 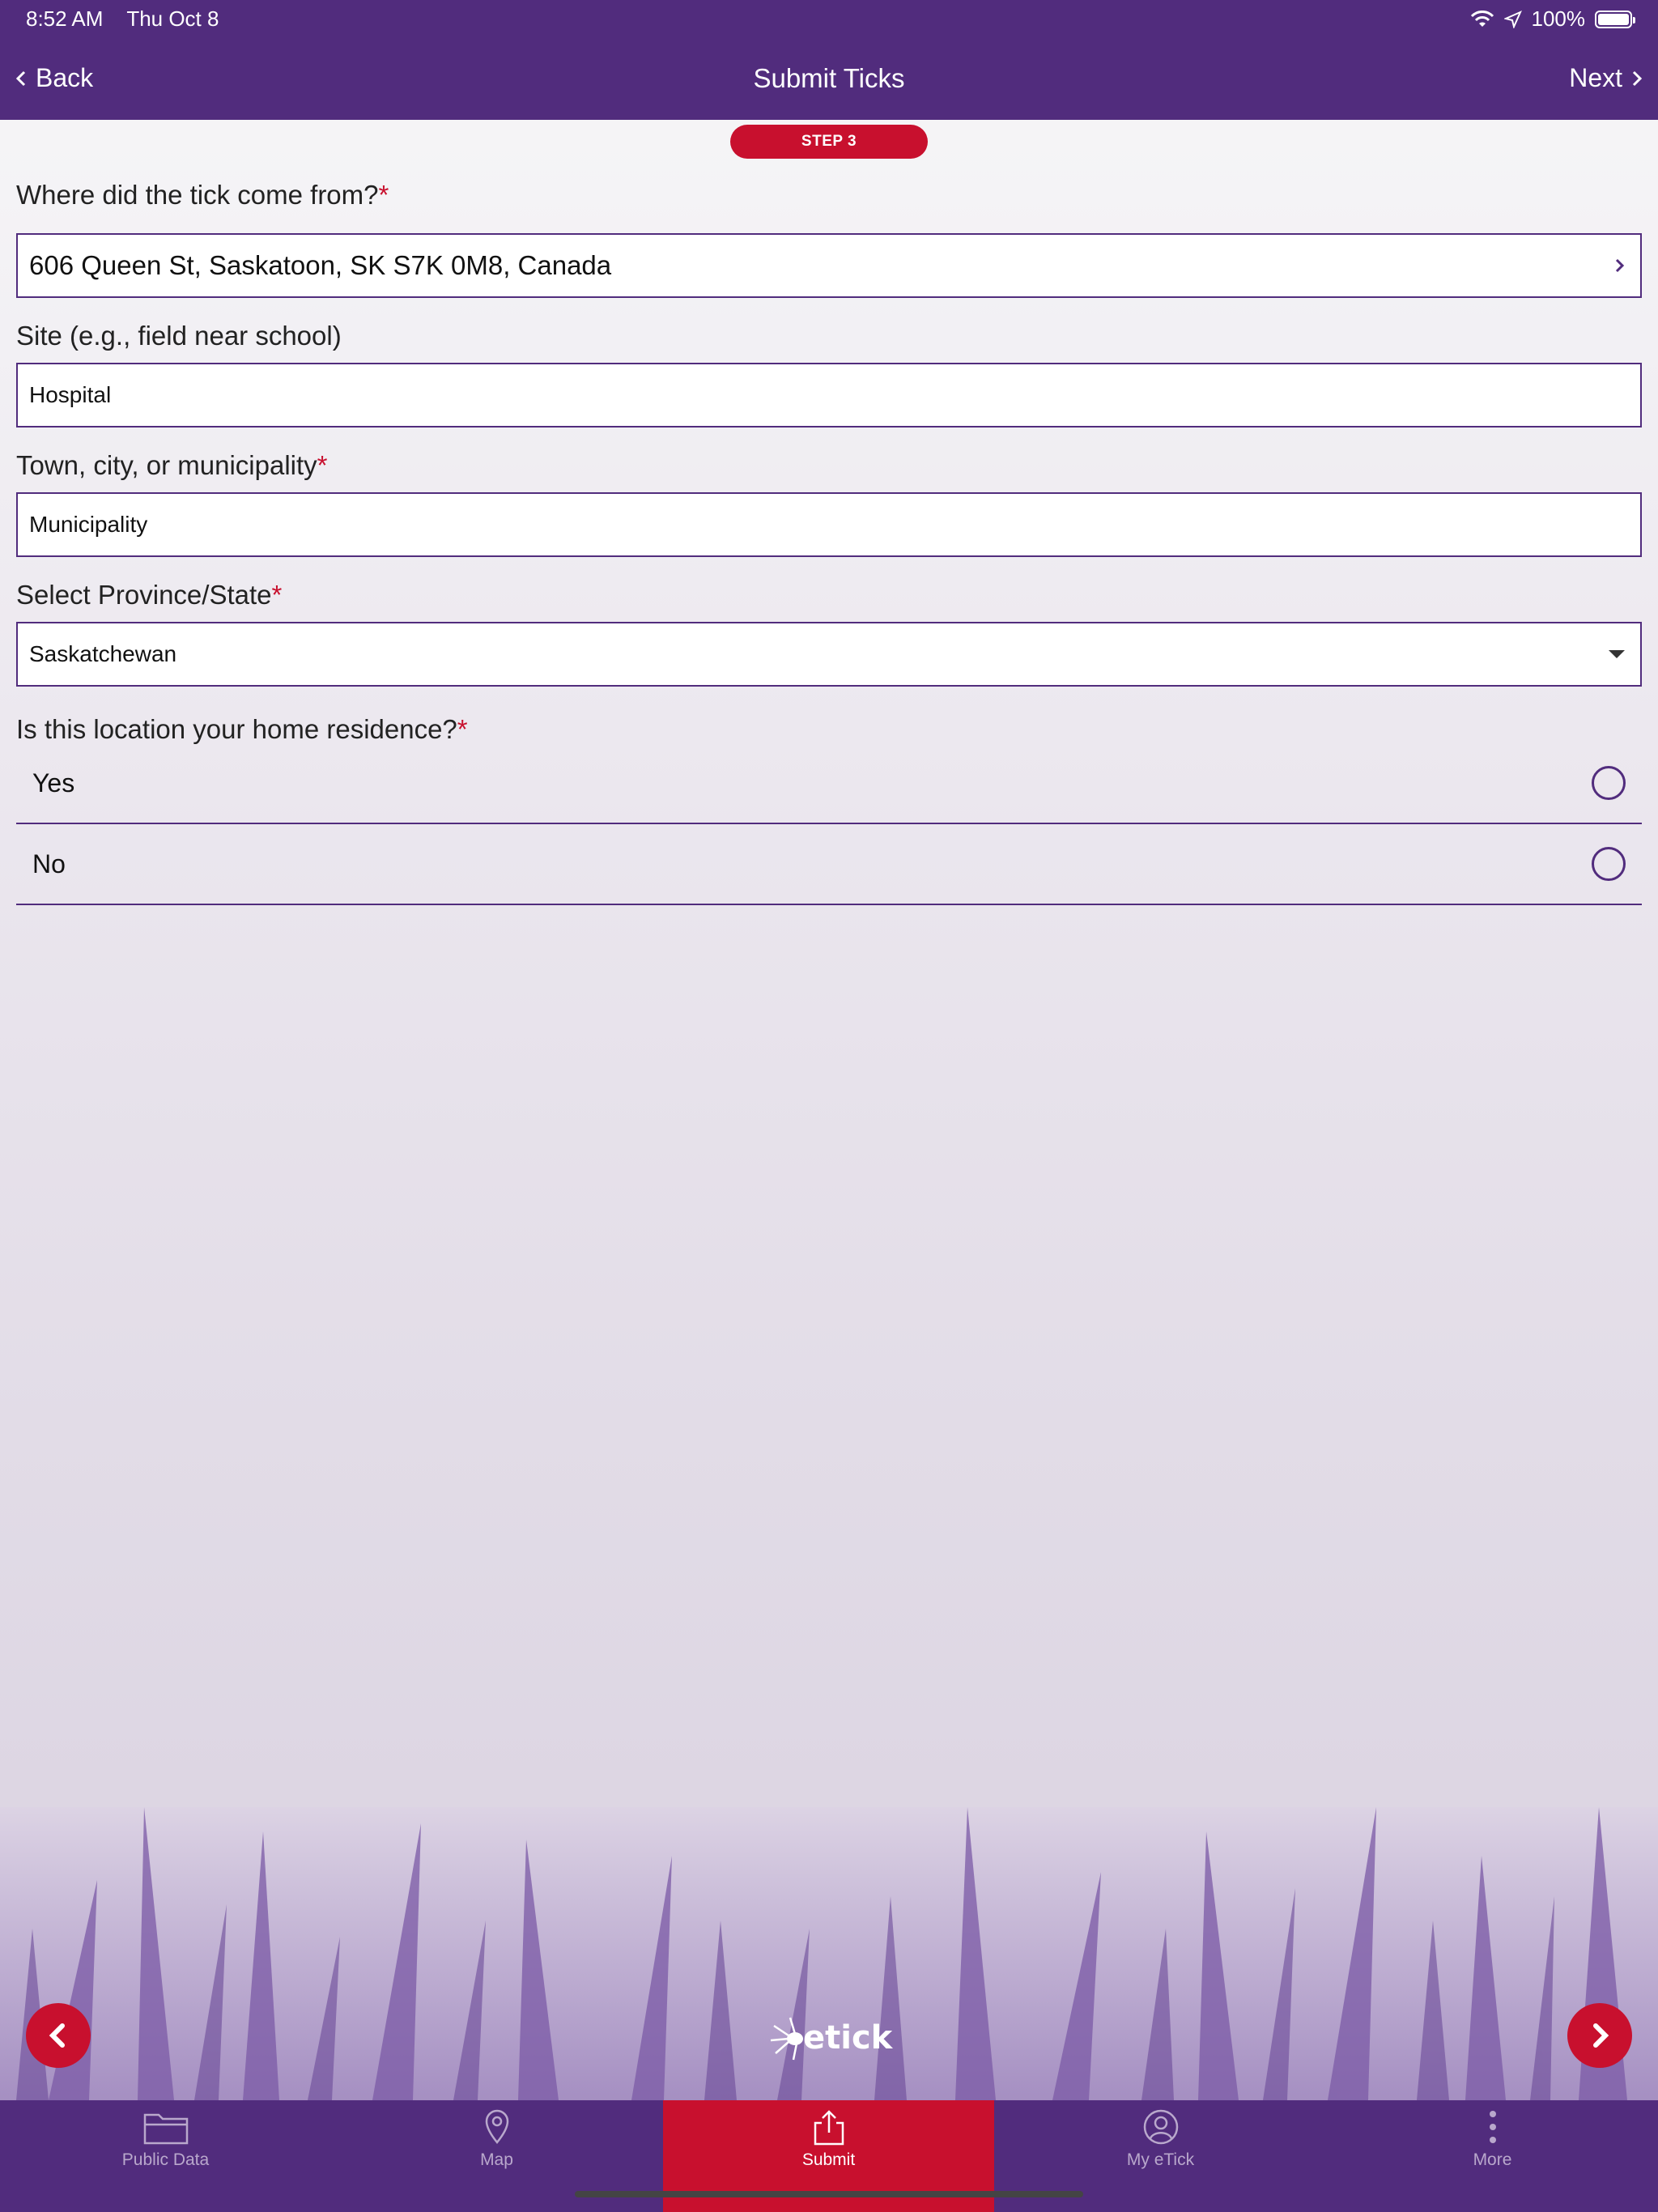 I want to click on user-icon, so click(x=1160, y=2127).